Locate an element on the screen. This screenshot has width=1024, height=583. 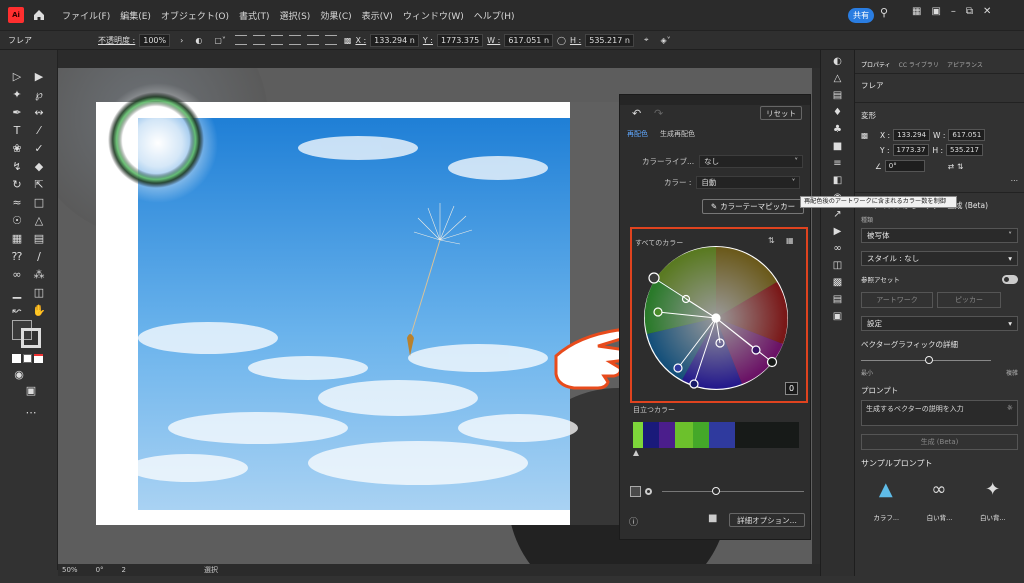
fill-stroke-icon is located at coordinates (27, 334).